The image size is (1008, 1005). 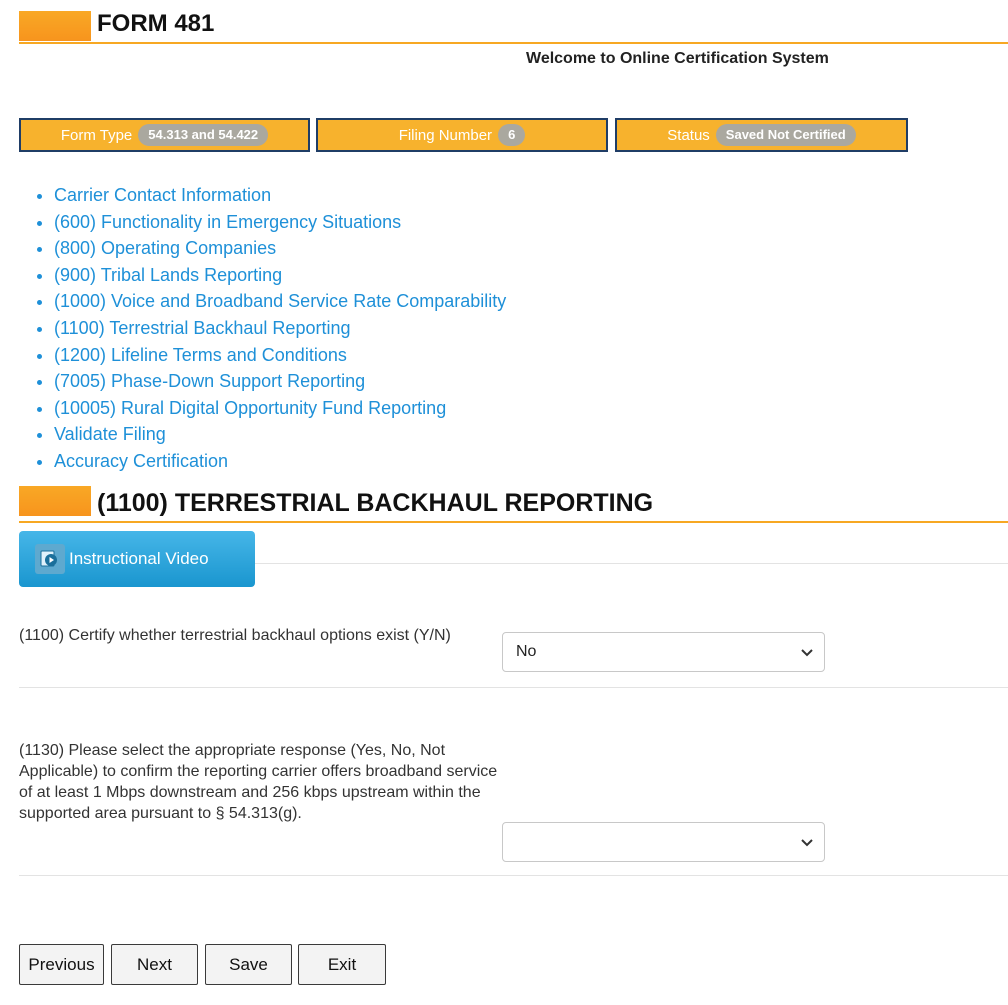 What do you see at coordinates (200, 355) in the screenshot?
I see `nav-link-1200: (1200) Lifeline Terms and Conditions` at bounding box center [200, 355].